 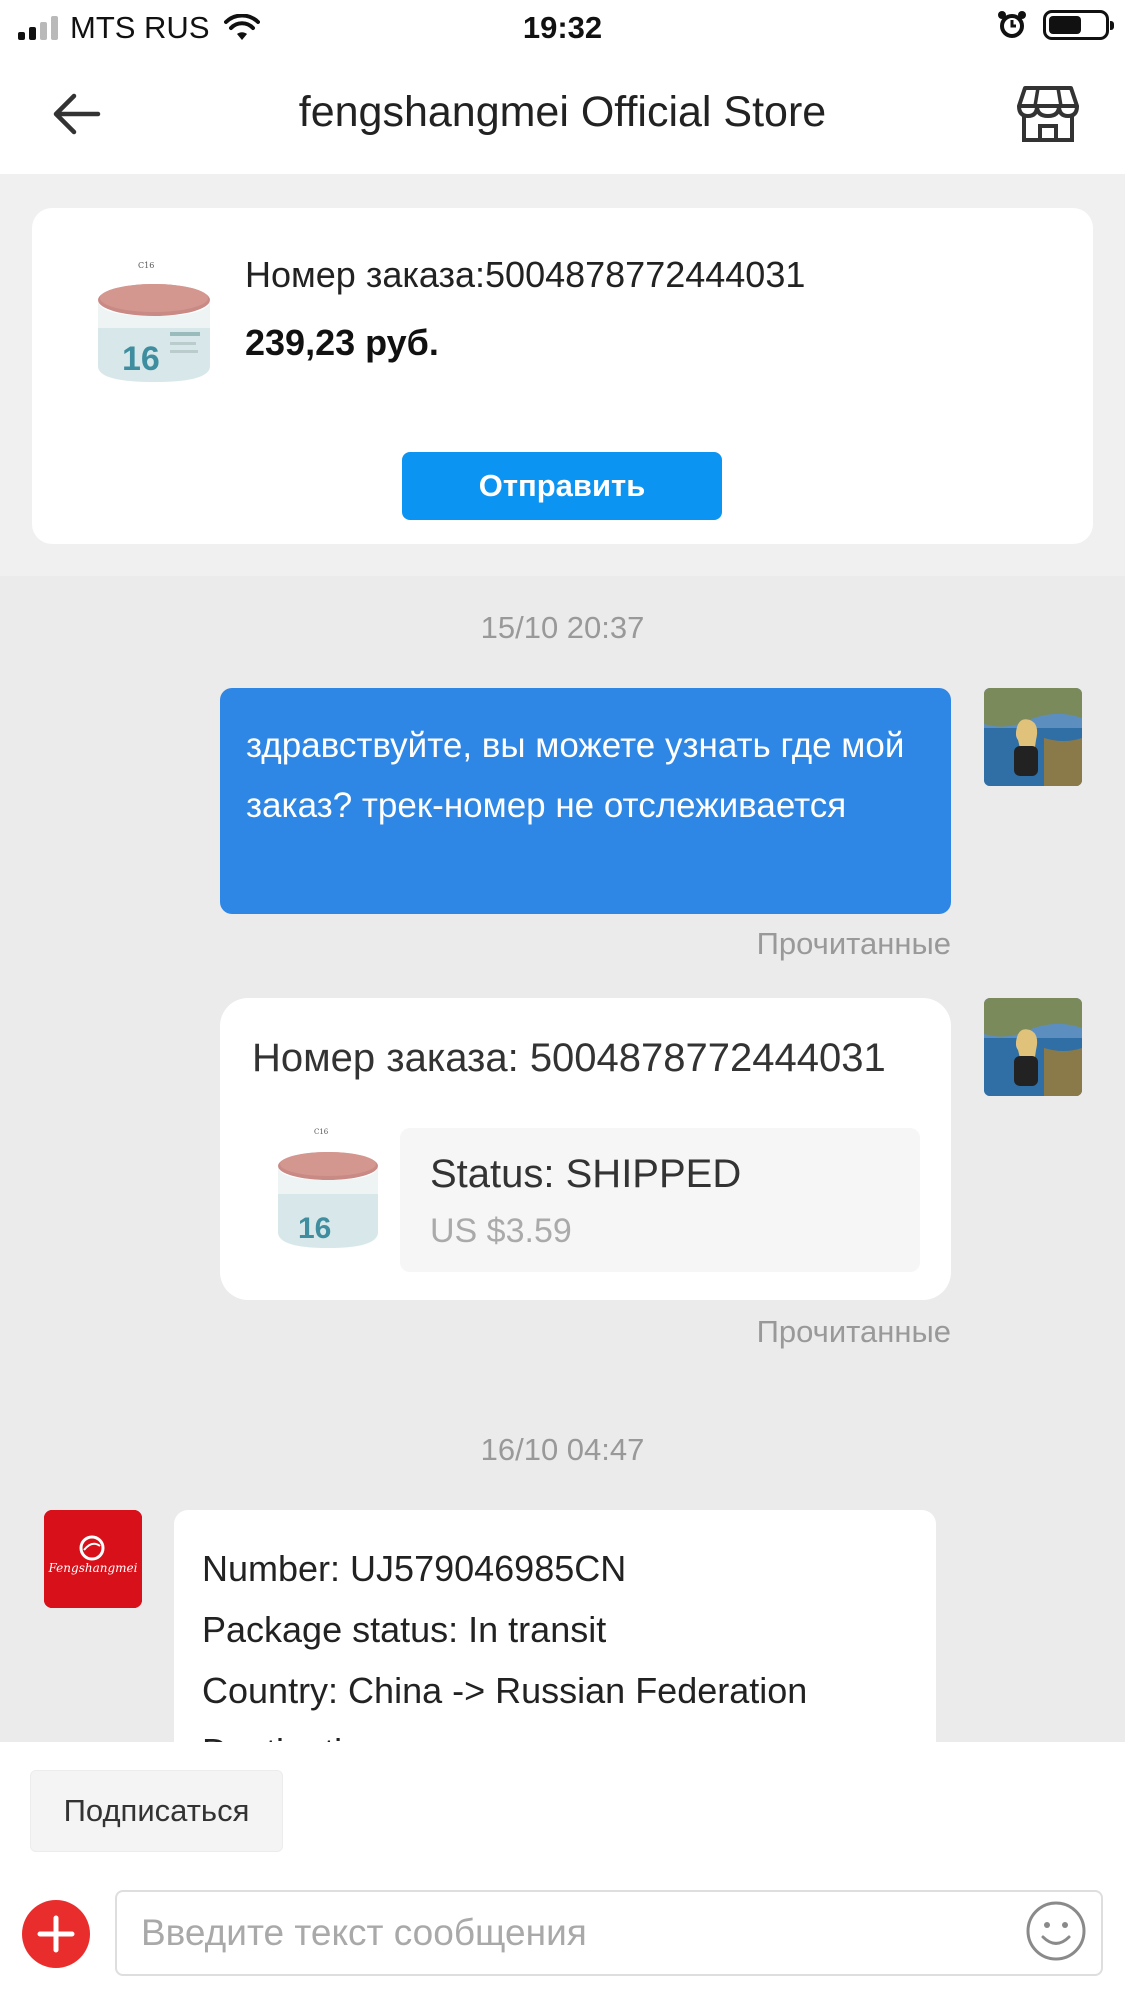 What do you see at coordinates (555, 1731) in the screenshot?
I see `destination: Destination:` at bounding box center [555, 1731].